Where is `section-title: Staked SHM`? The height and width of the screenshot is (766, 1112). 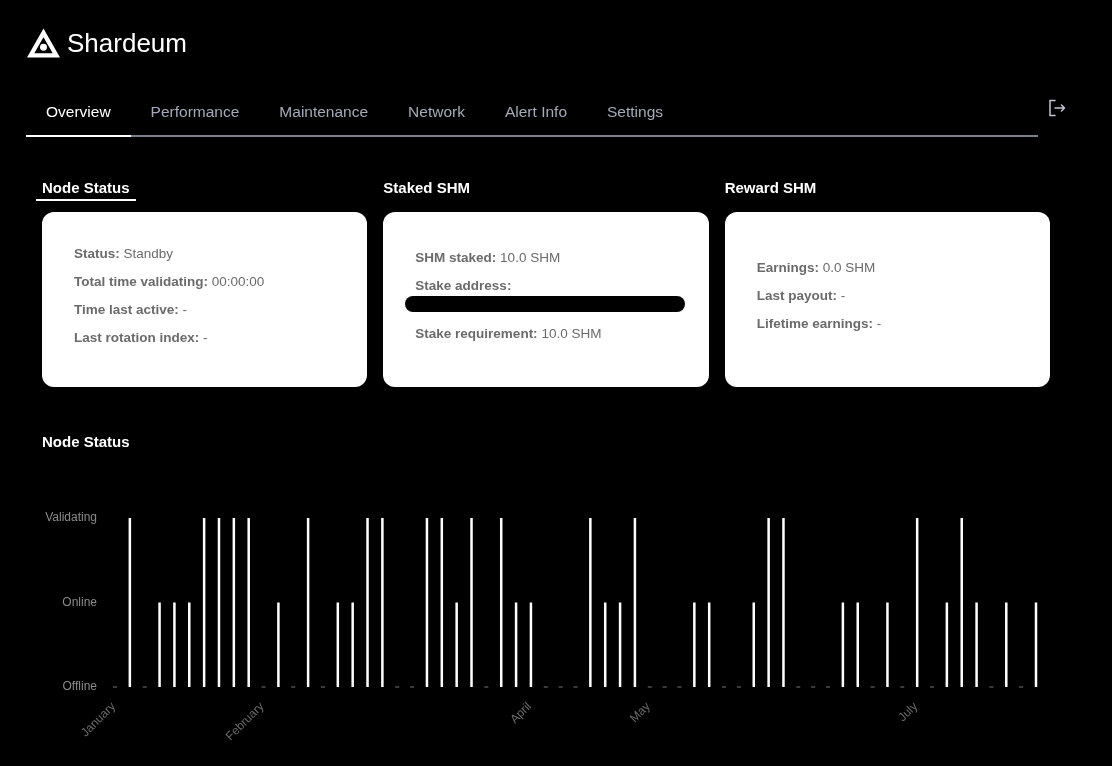
section-title: Staked SHM is located at coordinates (427, 188).